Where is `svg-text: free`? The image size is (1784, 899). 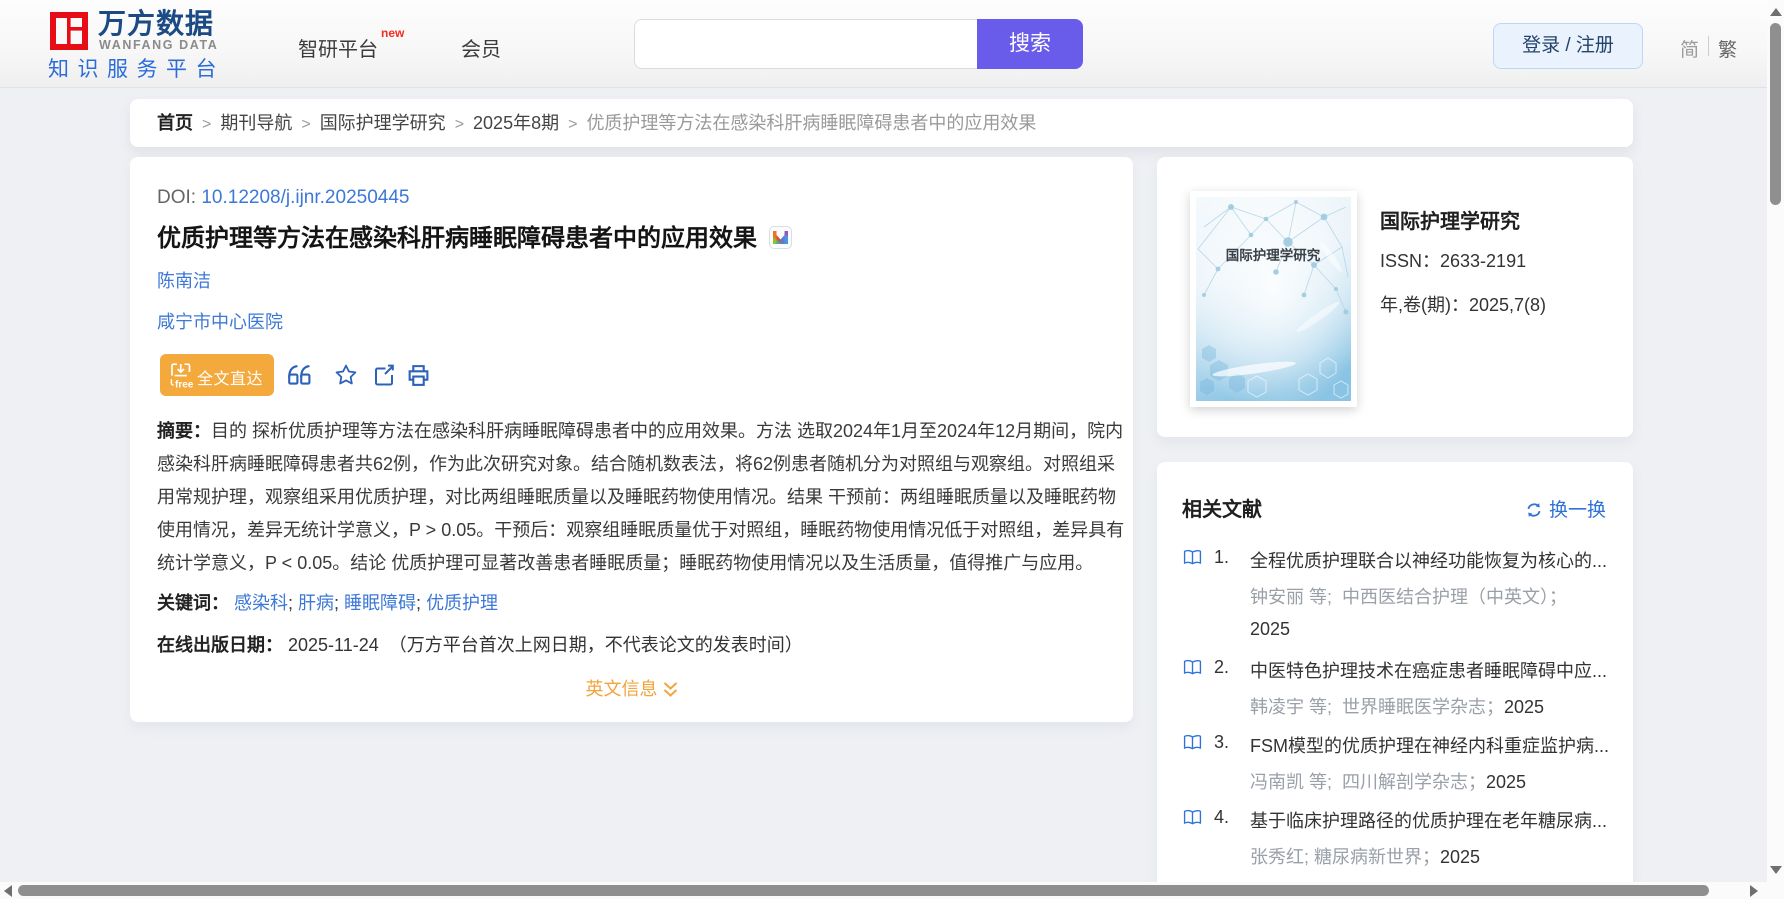 svg-text: free is located at coordinates (184, 385).